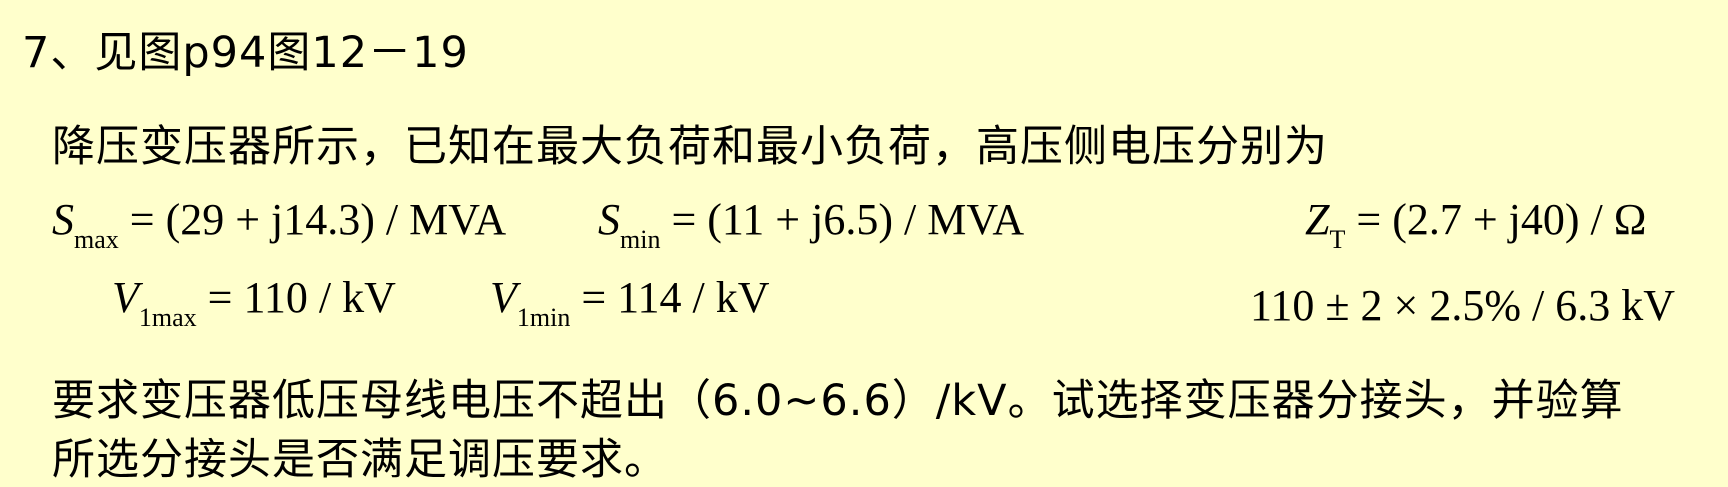  I want to click on subscript: 1min, so click(543, 317).